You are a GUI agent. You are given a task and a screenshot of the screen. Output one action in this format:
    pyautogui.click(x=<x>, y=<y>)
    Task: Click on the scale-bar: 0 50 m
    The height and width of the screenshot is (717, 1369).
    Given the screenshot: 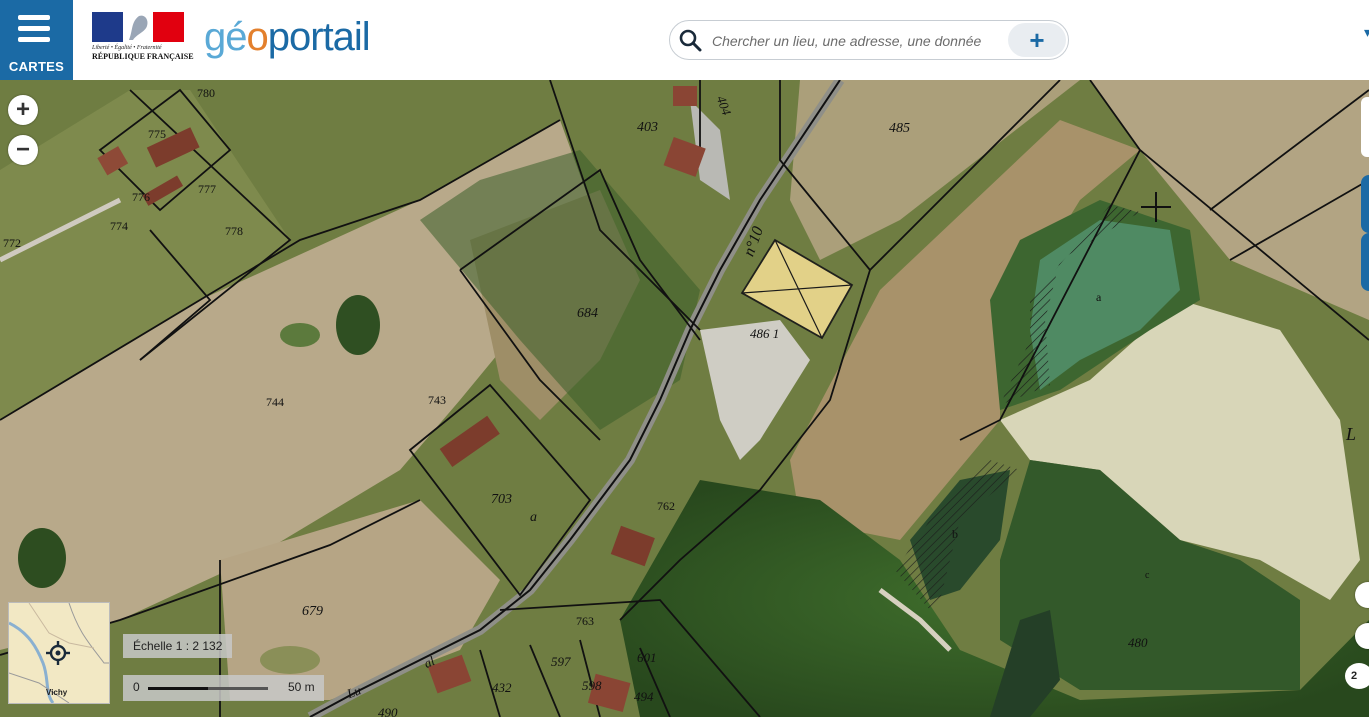 What is the action you would take?
    pyautogui.click(x=223, y=688)
    